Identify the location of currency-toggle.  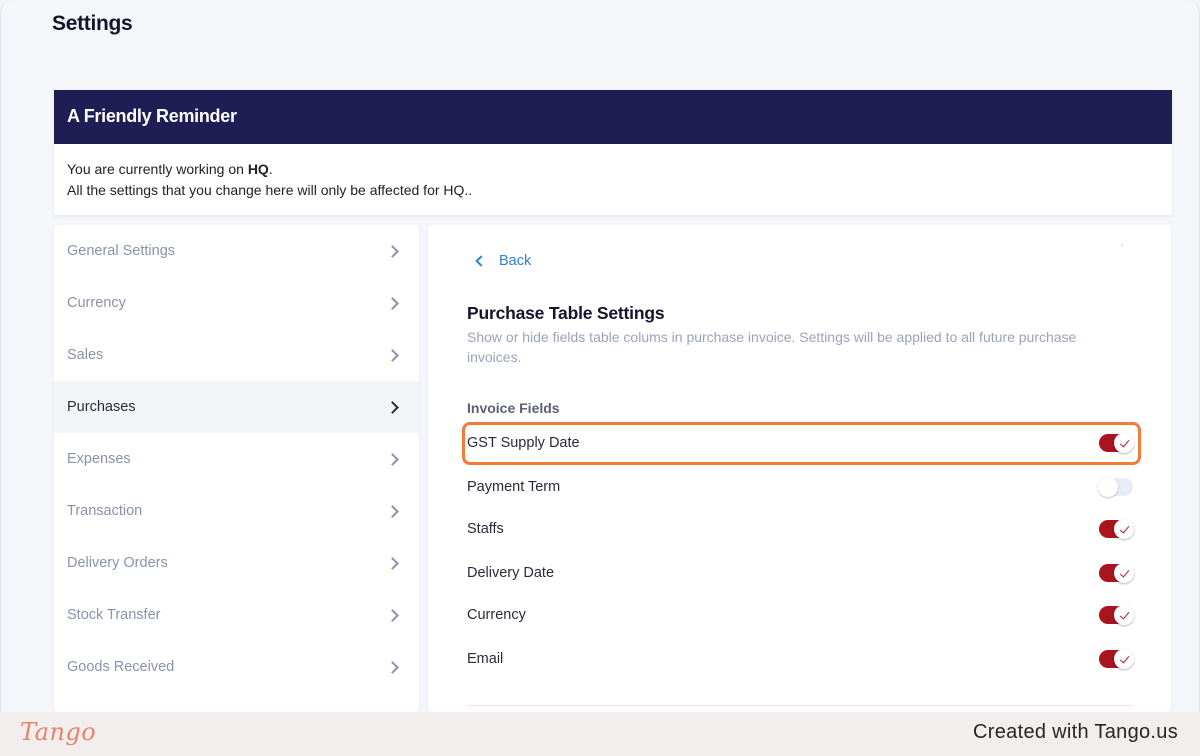
(1116, 615).